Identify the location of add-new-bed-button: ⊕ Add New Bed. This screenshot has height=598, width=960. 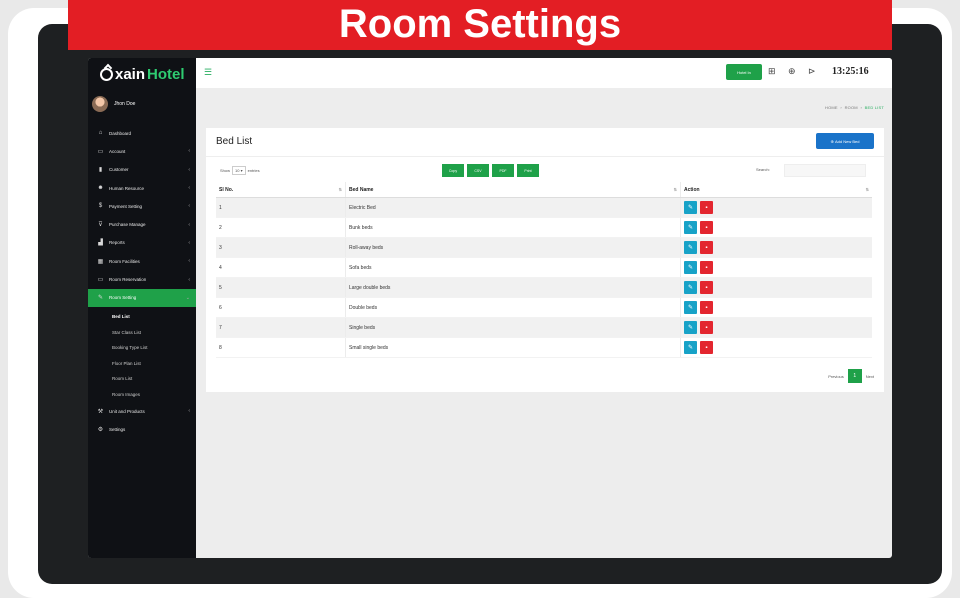
(845, 141).